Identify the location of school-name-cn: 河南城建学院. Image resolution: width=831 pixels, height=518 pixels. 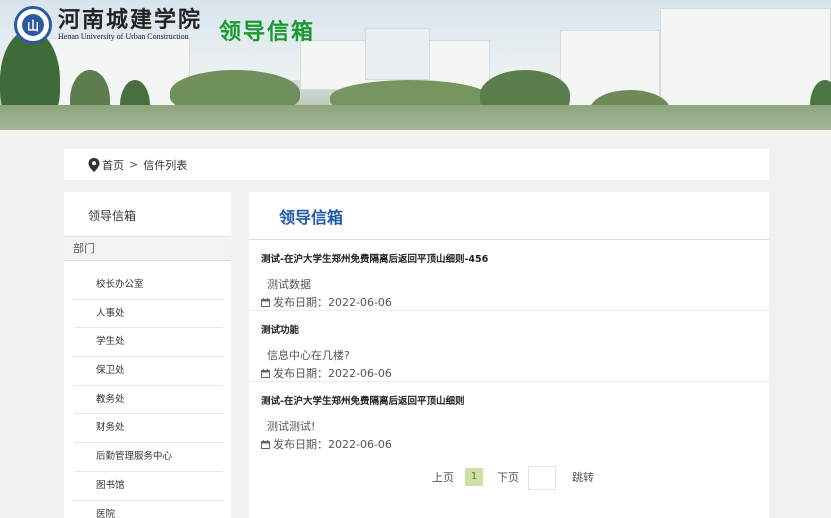
(130, 20).